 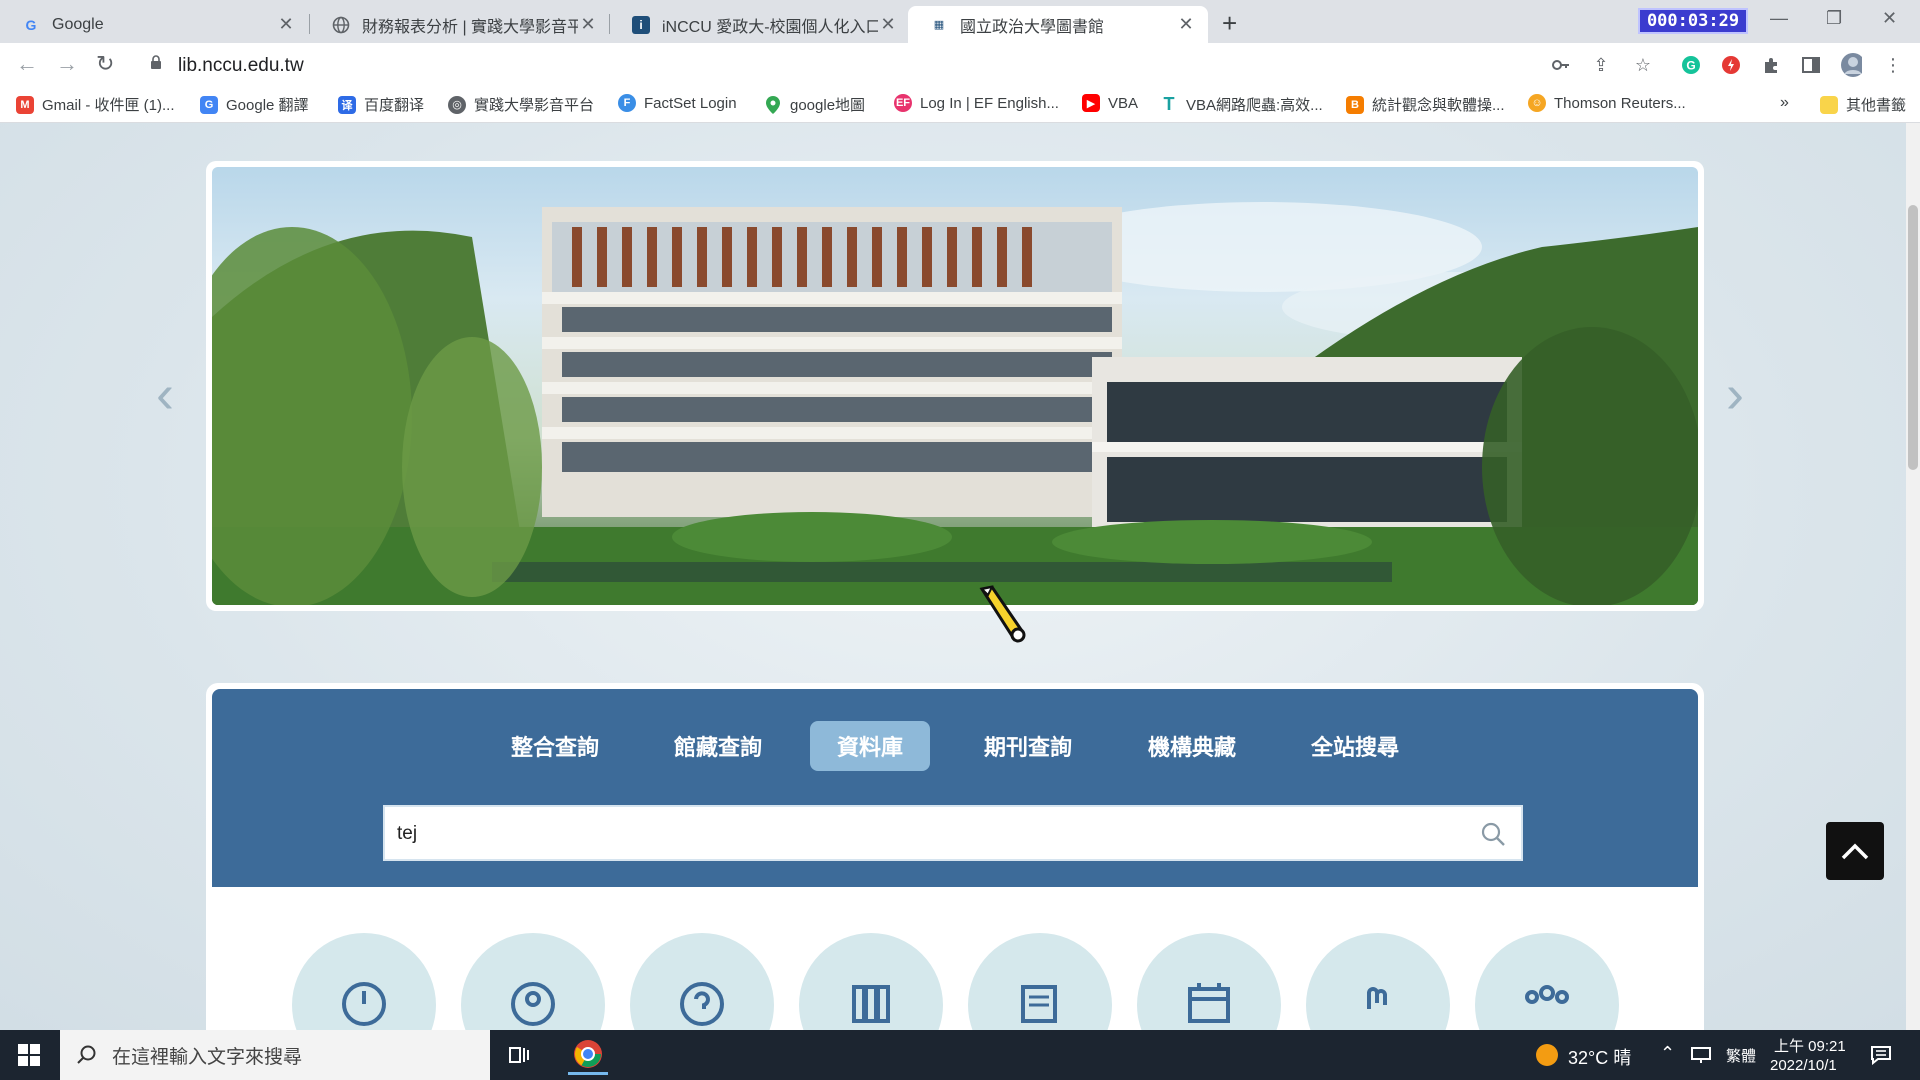 I want to click on profile-avatar-icon, so click(x=1851, y=65).